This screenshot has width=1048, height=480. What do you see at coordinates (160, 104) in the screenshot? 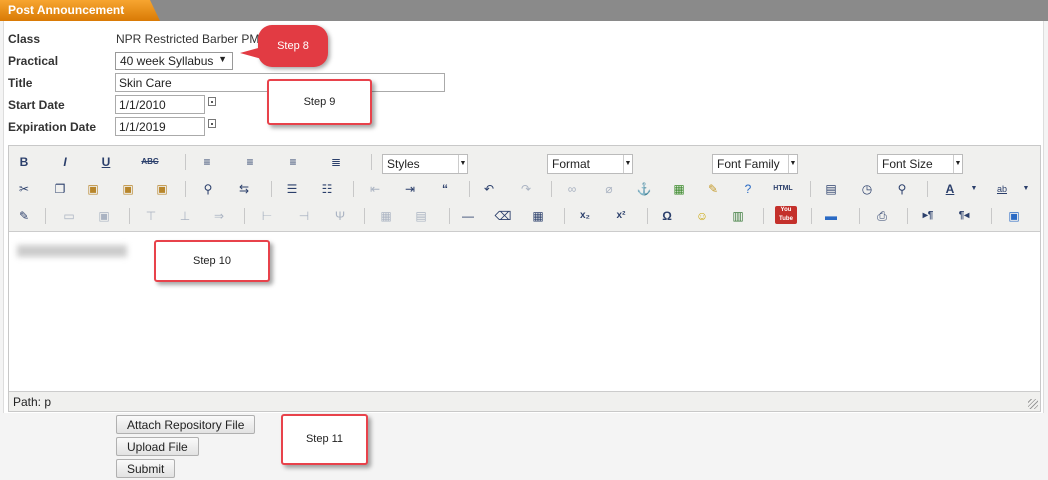
I see `start-date-input: 1/1/2010` at bounding box center [160, 104].